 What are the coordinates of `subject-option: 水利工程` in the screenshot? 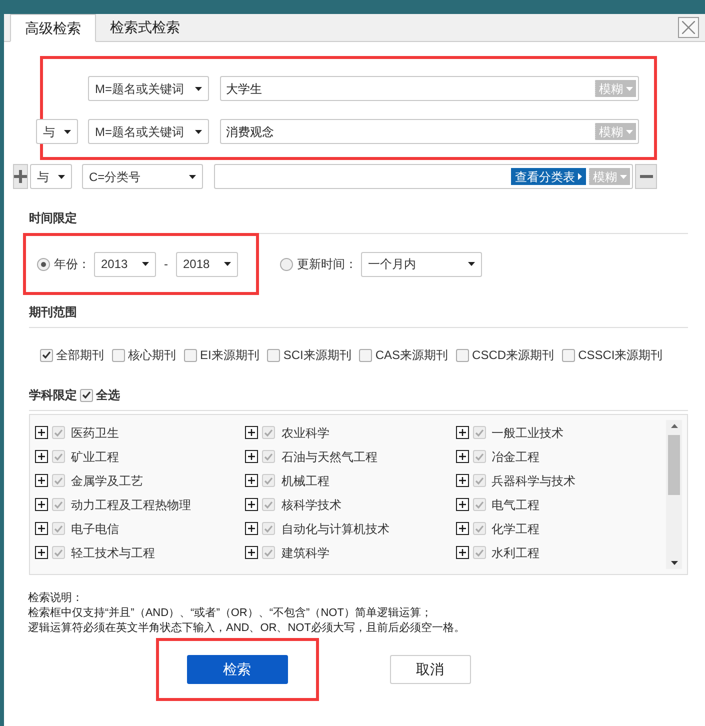 It's located at (516, 553).